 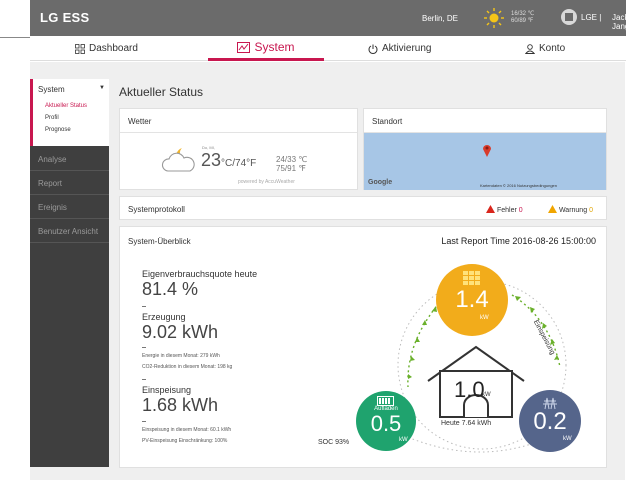 I want to click on tab-konto: Konto, so click(x=545, y=48).